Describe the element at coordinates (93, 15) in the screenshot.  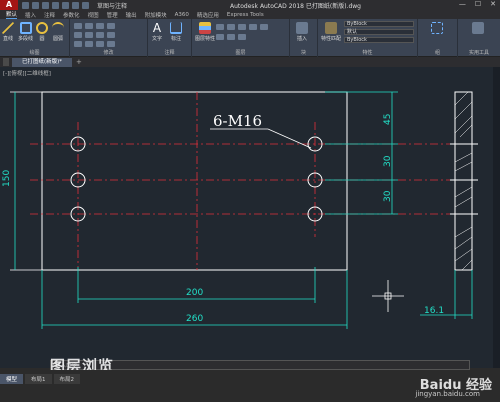
I see `tab-view: 视图` at that location.